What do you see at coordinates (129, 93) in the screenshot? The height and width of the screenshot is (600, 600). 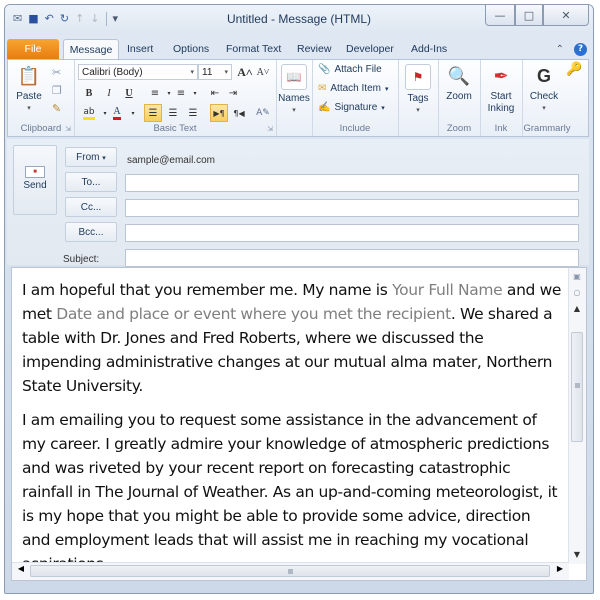 I see `underline-button: U` at bounding box center [129, 93].